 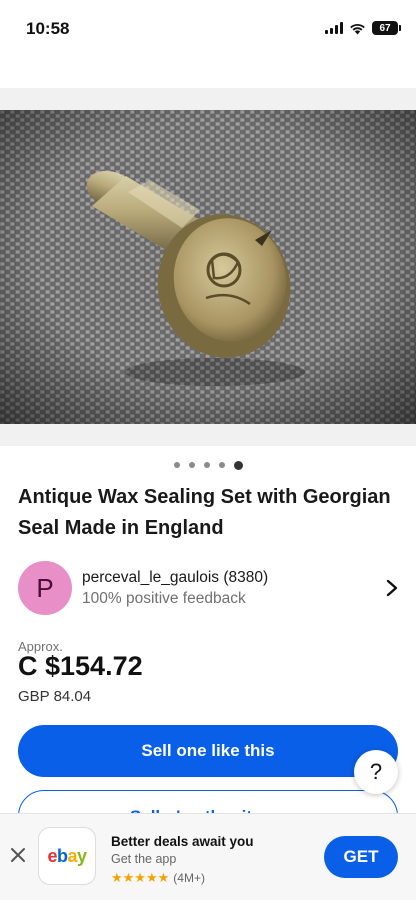 What do you see at coordinates (189, 878) in the screenshot?
I see `rating-count: (4M+)` at bounding box center [189, 878].